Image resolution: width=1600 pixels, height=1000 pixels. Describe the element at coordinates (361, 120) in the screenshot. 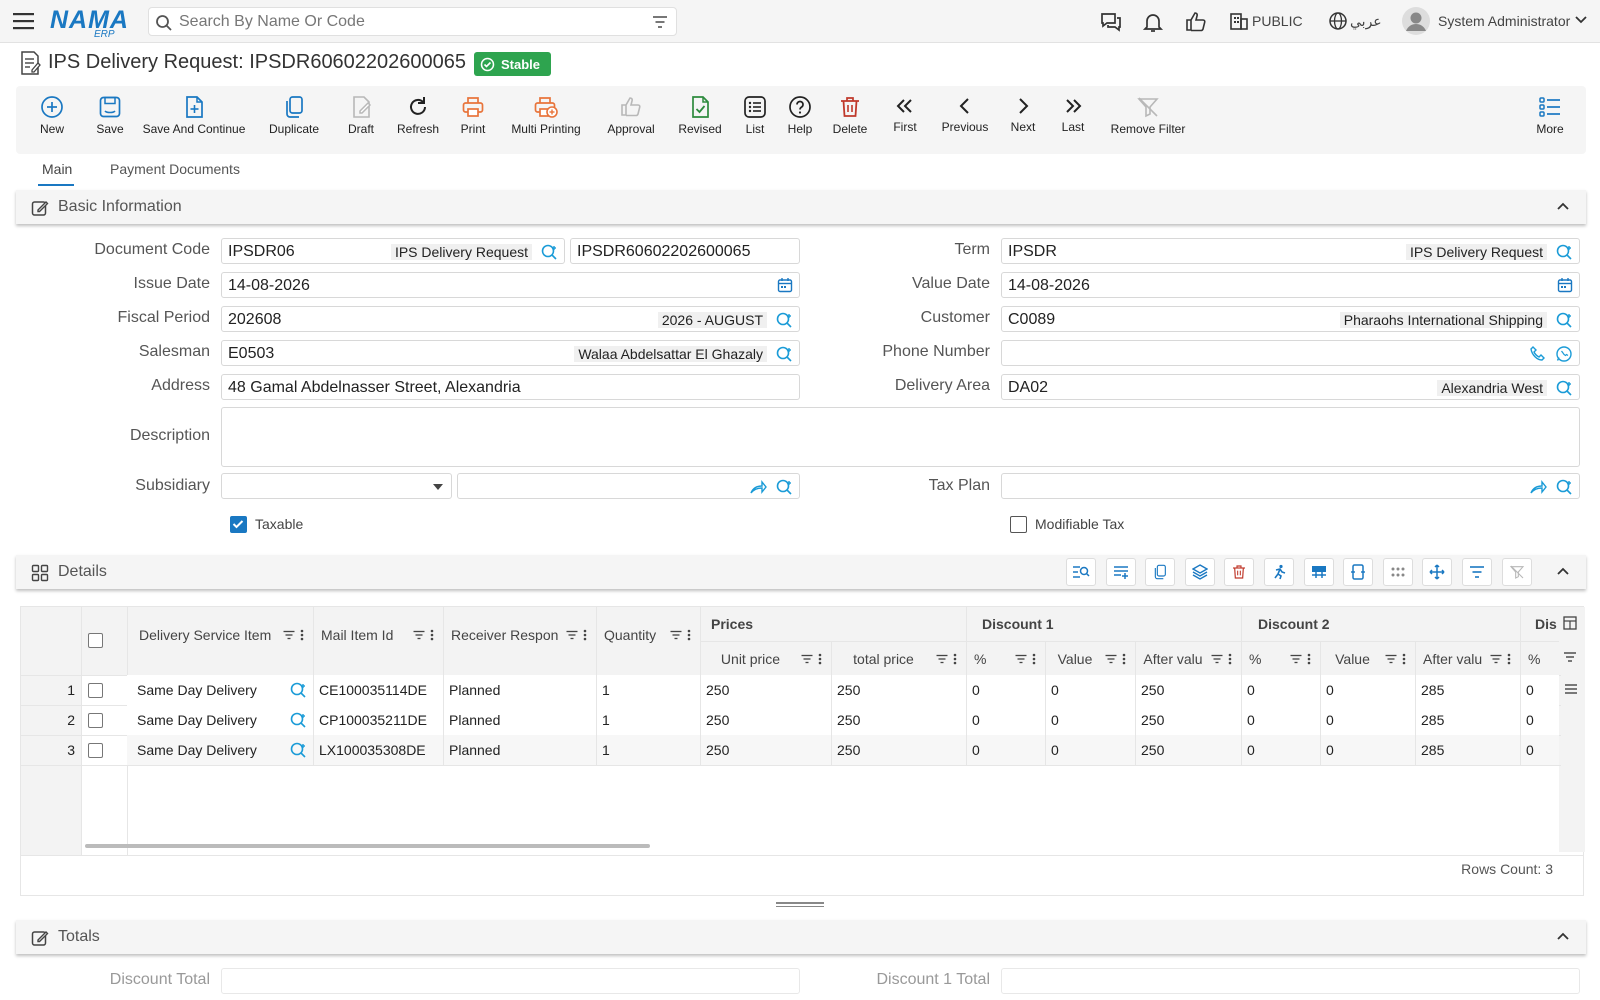

I see `draft-button: Draft` at that location.